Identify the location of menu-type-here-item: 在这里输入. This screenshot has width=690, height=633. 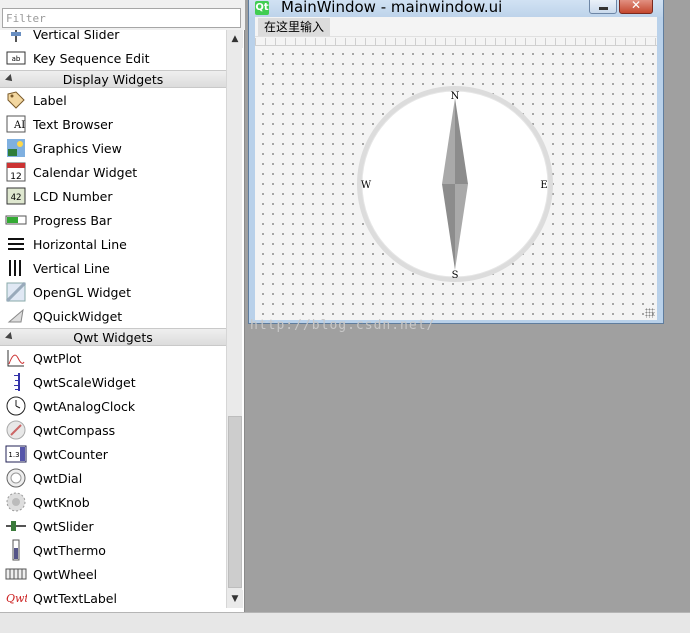
(294, 27).